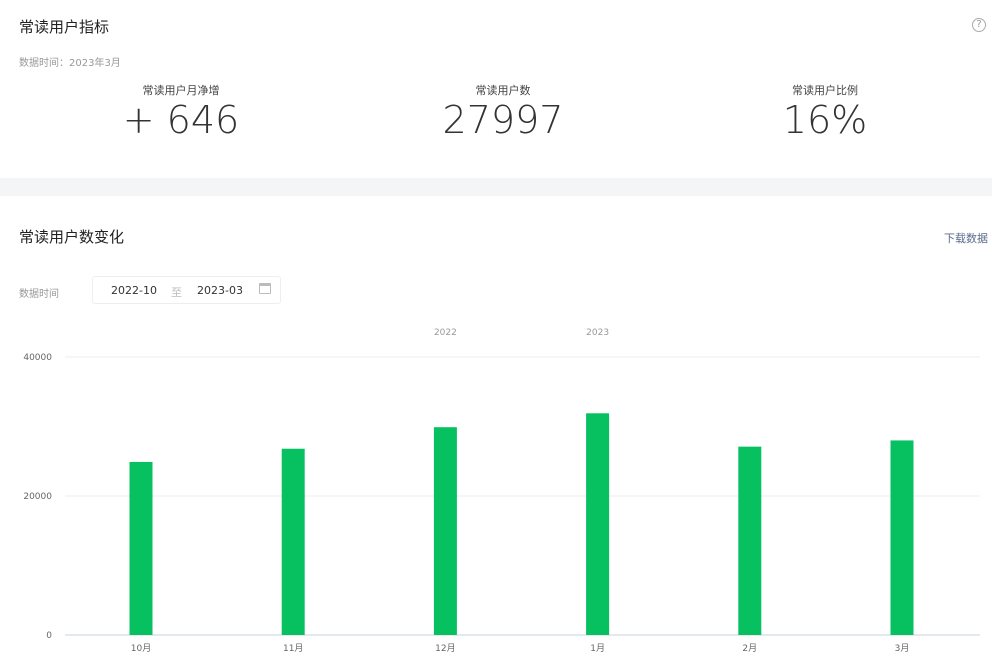 This screenshot has width=992, height=668. What do you see at coordinates (293, 648) in the screenshot?
I see `x-tick-label: 11月` at bounding box center [293, 648].